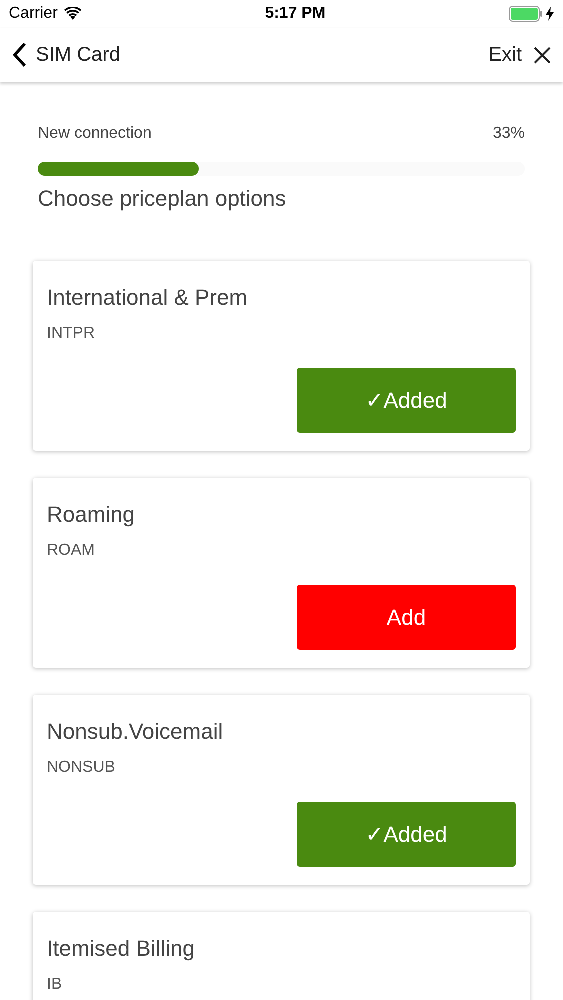 The height and width of the screenshot is (1000, 563). What do you see at coordinates (55, 985) in the screenshot?
I see `option-code: IB` at bounding box center [55, 985].